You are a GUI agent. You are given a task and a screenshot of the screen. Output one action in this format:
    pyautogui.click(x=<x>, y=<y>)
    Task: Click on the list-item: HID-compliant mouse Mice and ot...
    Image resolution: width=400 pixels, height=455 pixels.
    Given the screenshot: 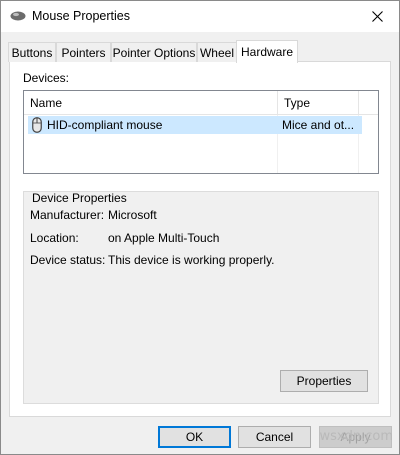 What is the action you would take?
    pyautogui.click(x=195, y=125)
    